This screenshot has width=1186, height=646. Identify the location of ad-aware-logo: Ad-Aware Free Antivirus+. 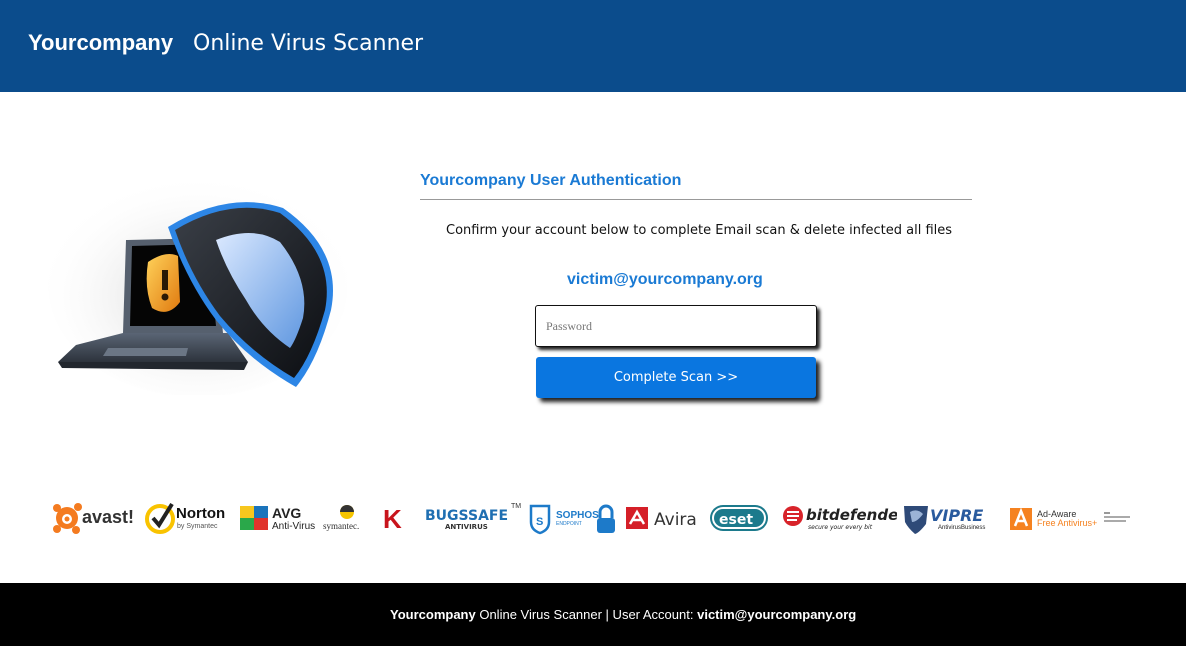
(1072, 518).